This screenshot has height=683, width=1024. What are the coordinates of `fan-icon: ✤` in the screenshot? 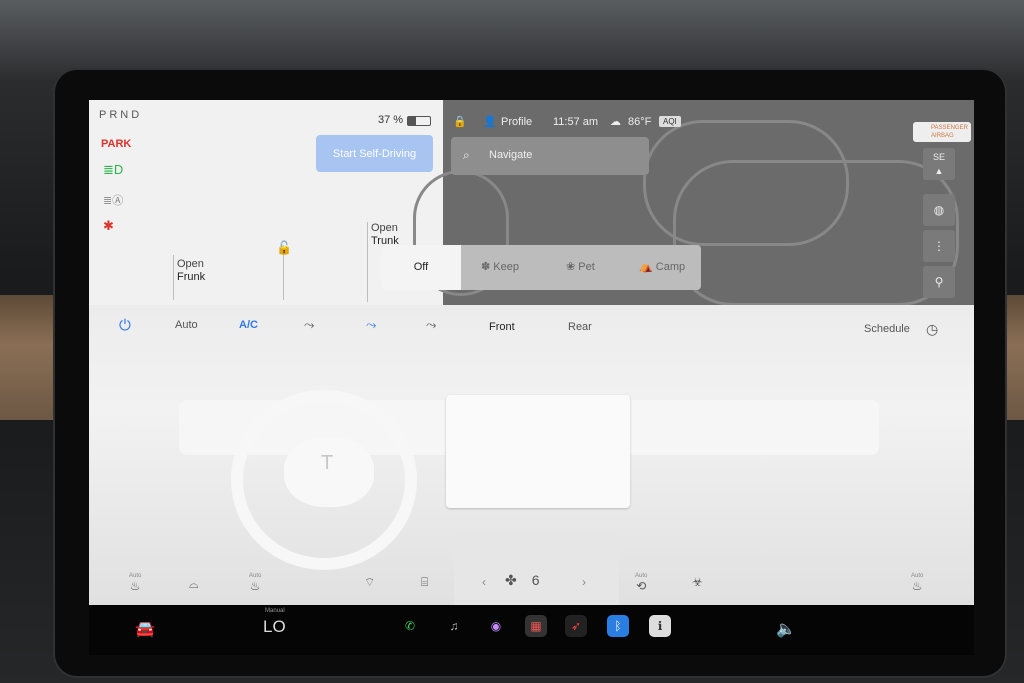 It's located at (511, 580).